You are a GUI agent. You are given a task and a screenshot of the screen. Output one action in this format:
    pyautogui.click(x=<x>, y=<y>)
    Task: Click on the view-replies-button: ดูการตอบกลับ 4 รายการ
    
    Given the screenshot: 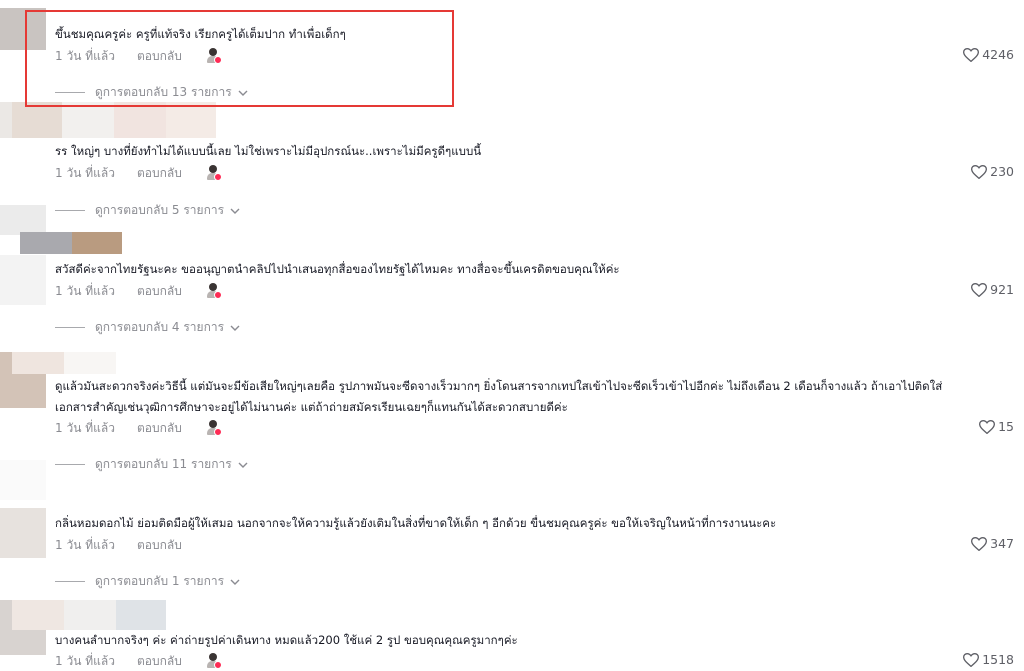 What is the action you would take?
    pyautogui.click(x=147, y=327)
    